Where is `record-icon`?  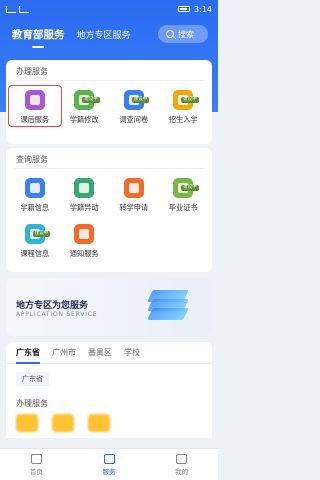
record-icon is located at coordinates (34, 188).